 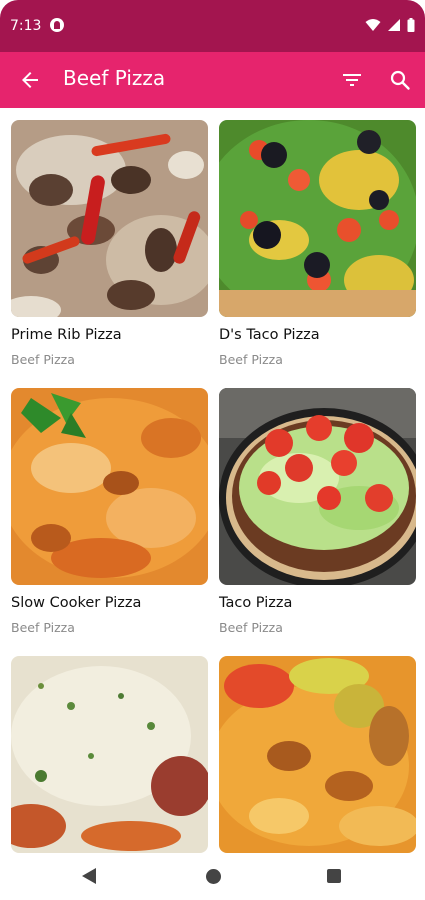 What do you see at coordinates (26, 26) in the screenshot?
I see `status-time: 7:13` at bounding box center [26, 26].